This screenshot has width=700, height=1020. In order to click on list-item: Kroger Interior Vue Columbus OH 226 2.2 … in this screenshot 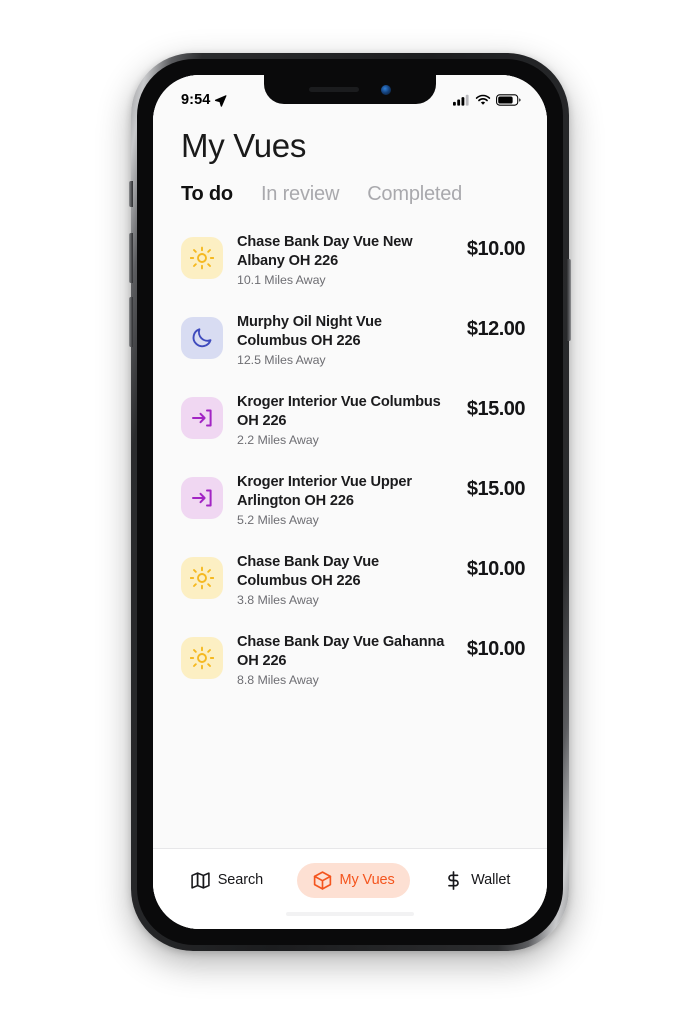, I will do `click(350, 422)`.